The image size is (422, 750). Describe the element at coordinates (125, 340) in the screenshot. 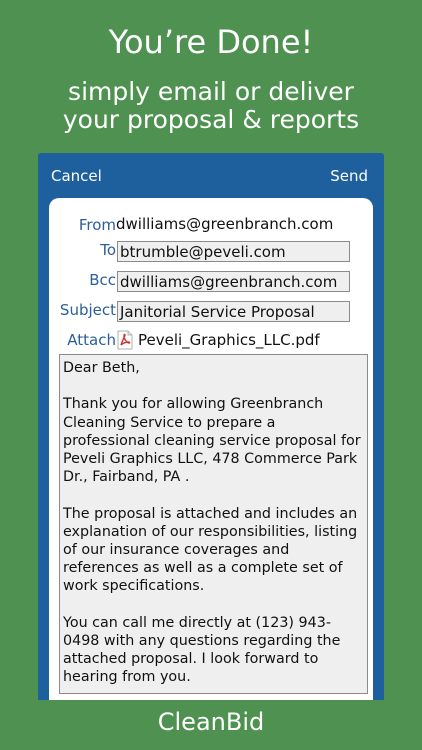

I see `pdf-file-icon` at that location.